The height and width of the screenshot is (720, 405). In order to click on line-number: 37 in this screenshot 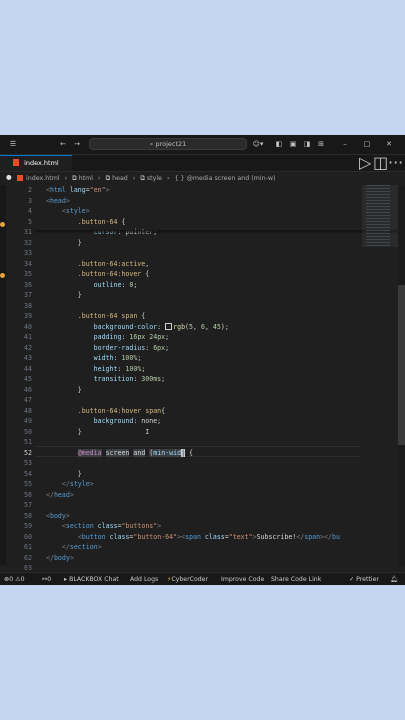, I will do `click(28, 295)`.